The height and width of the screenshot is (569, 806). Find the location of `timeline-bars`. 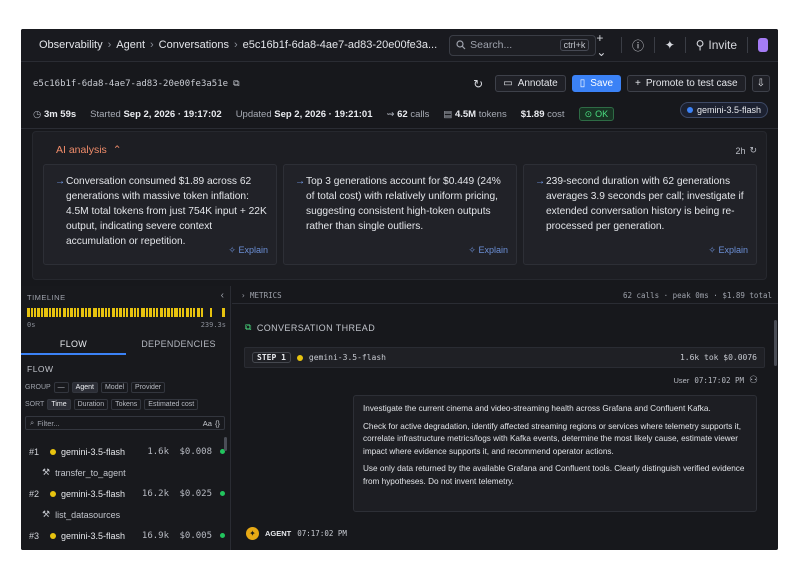

timeline-bars is located at coordinates (126, 312).